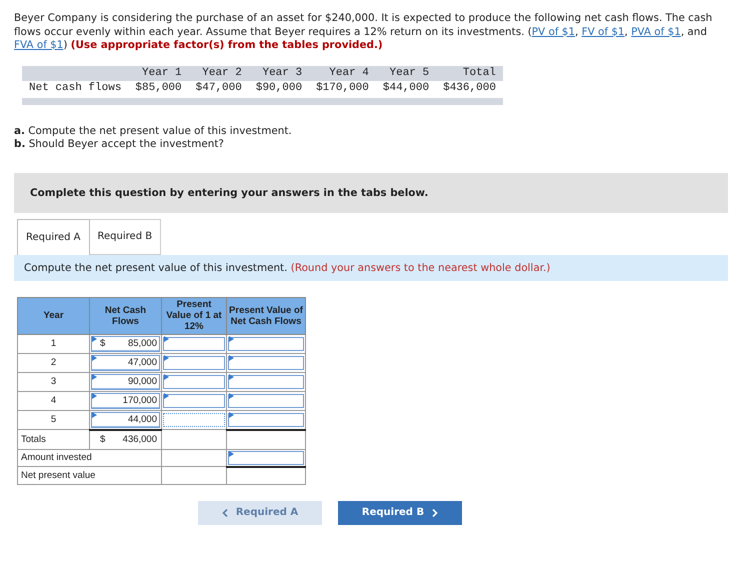  What do you see at coordinates (158, 90) in the screenshot?
I see `table-cell: $85,000` at bounding box center [158, 90].